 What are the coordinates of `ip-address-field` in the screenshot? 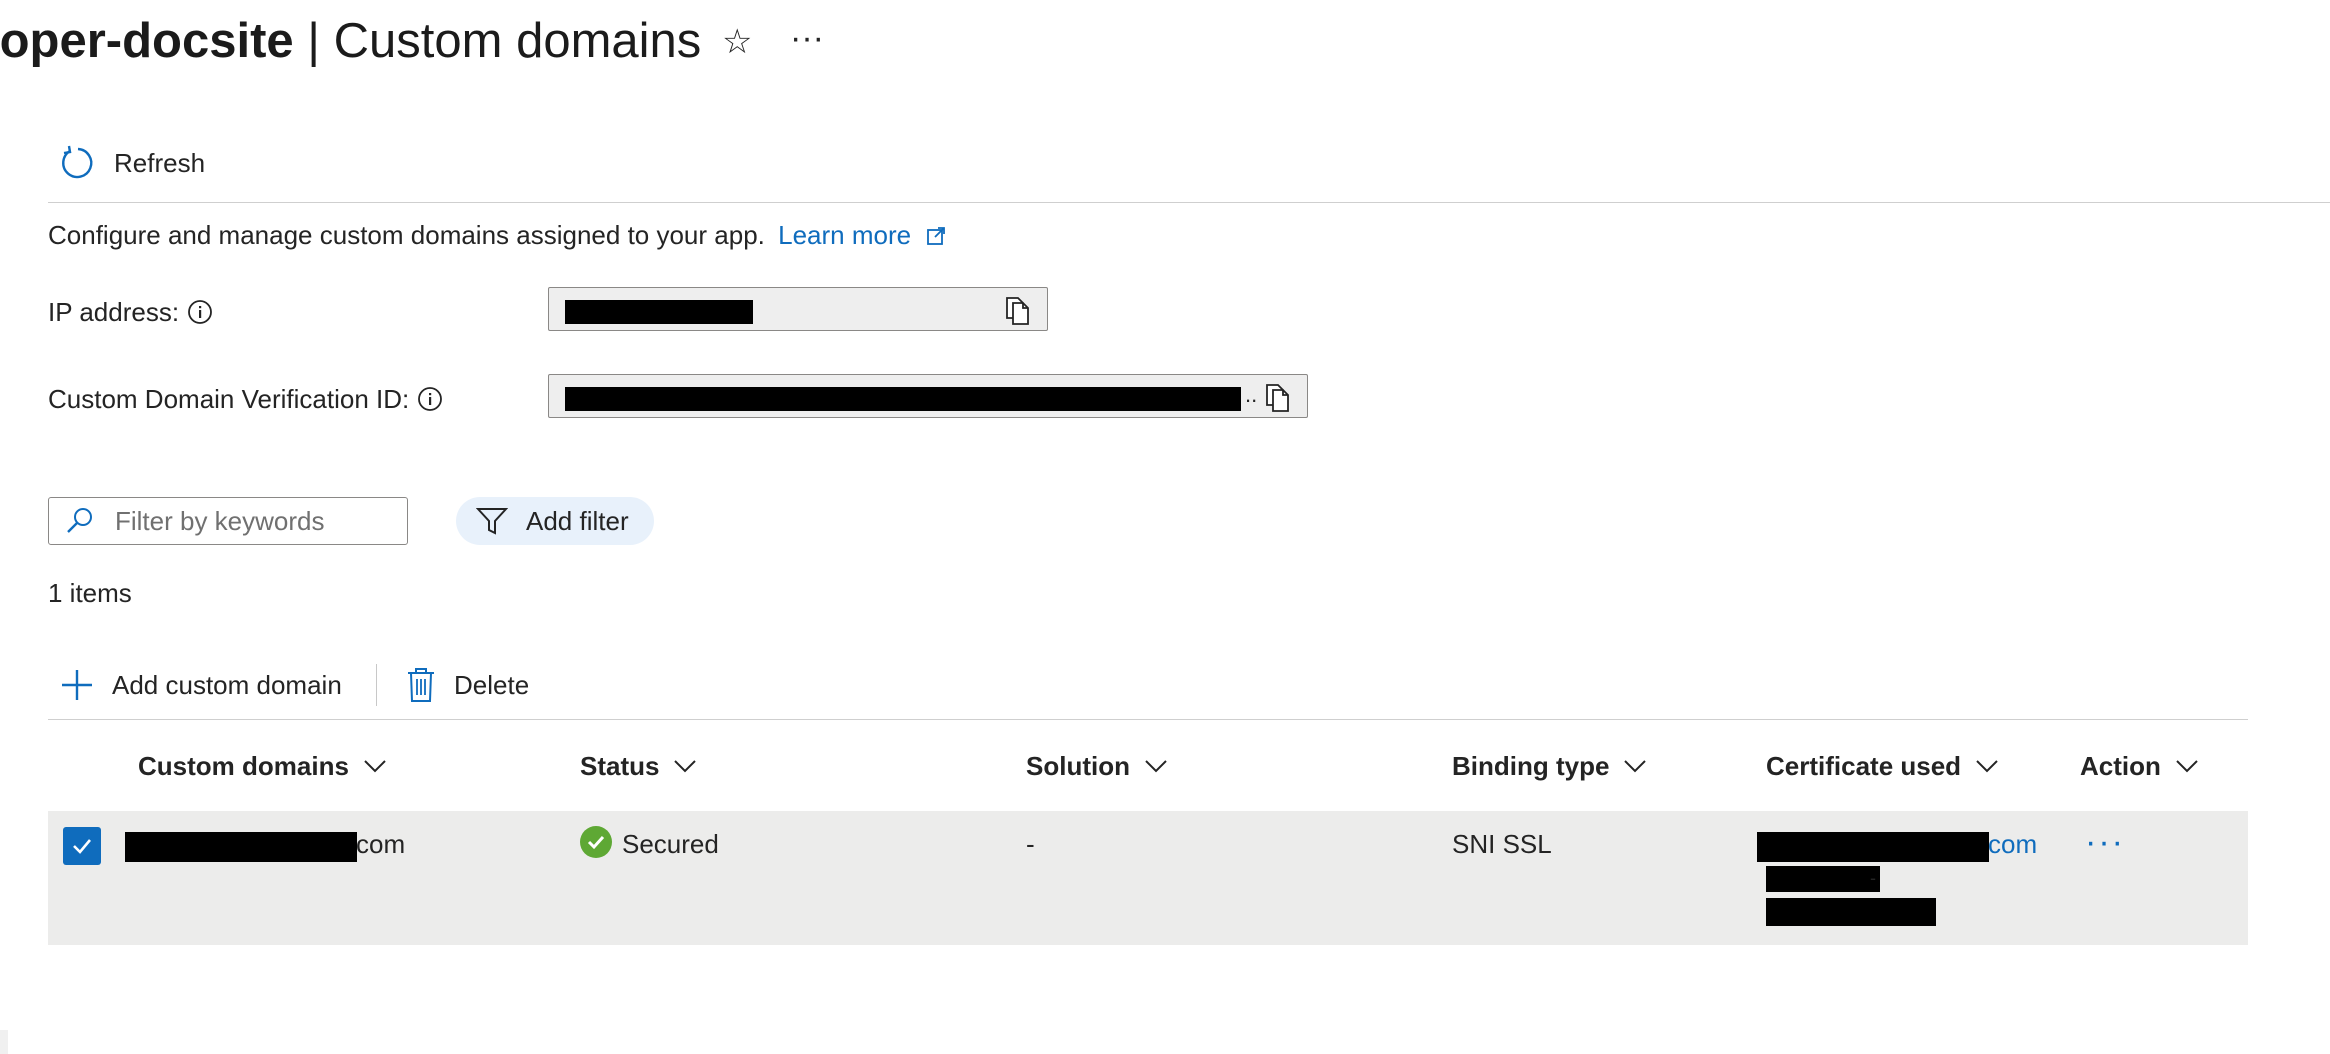 It's located at (798, 309).